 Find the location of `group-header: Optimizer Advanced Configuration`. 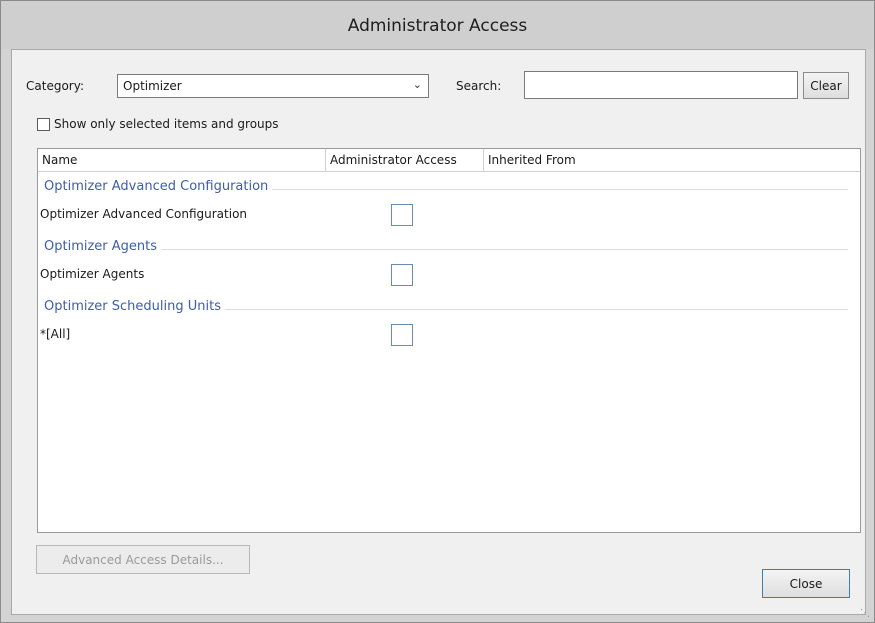

group-header: Optimizer Advanced Configuration is located at coordinates (449, 189).